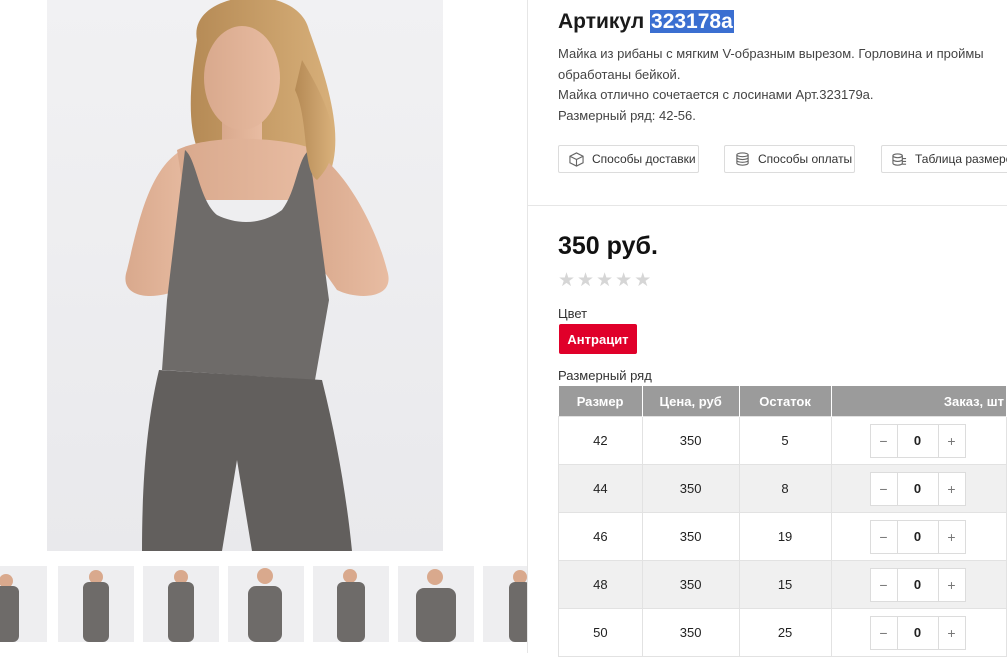 This screenshot has height=657, width=1007. I want to click on header-price: Цена, руб, so click(691, 401).